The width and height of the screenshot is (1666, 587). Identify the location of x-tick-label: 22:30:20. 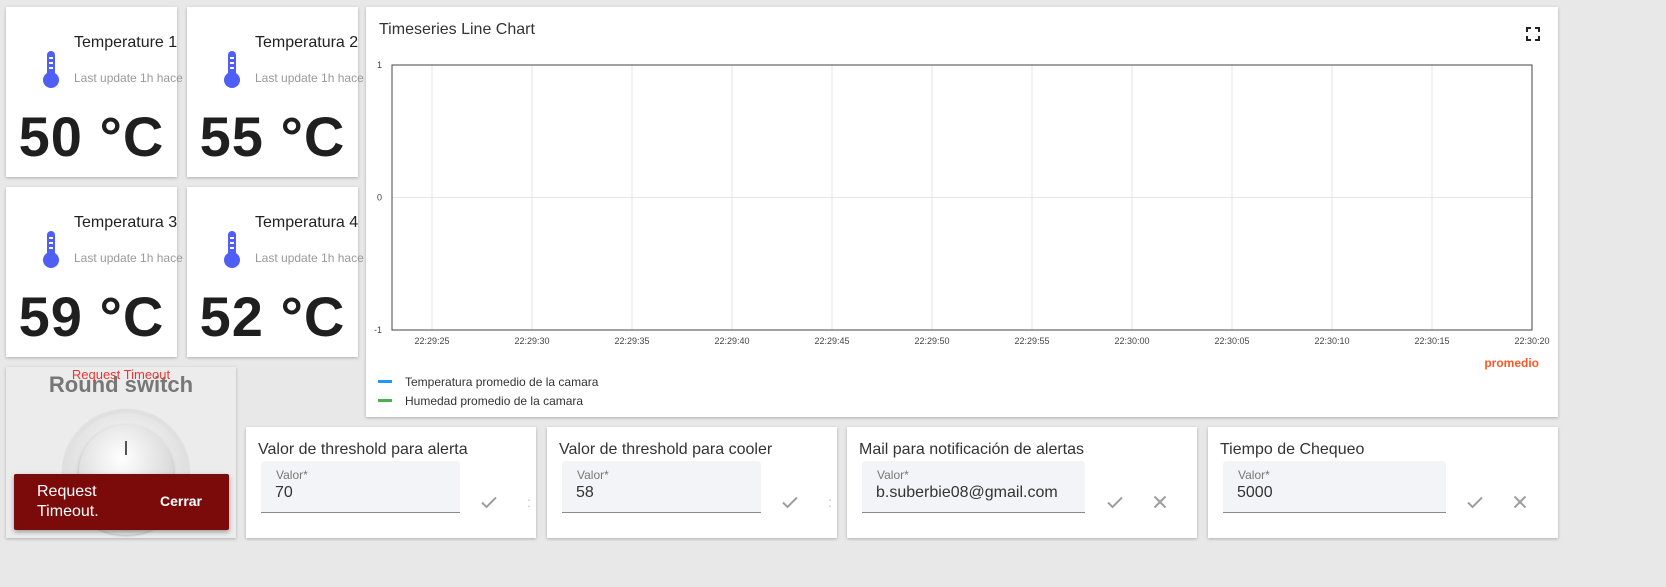
(1531, 341).